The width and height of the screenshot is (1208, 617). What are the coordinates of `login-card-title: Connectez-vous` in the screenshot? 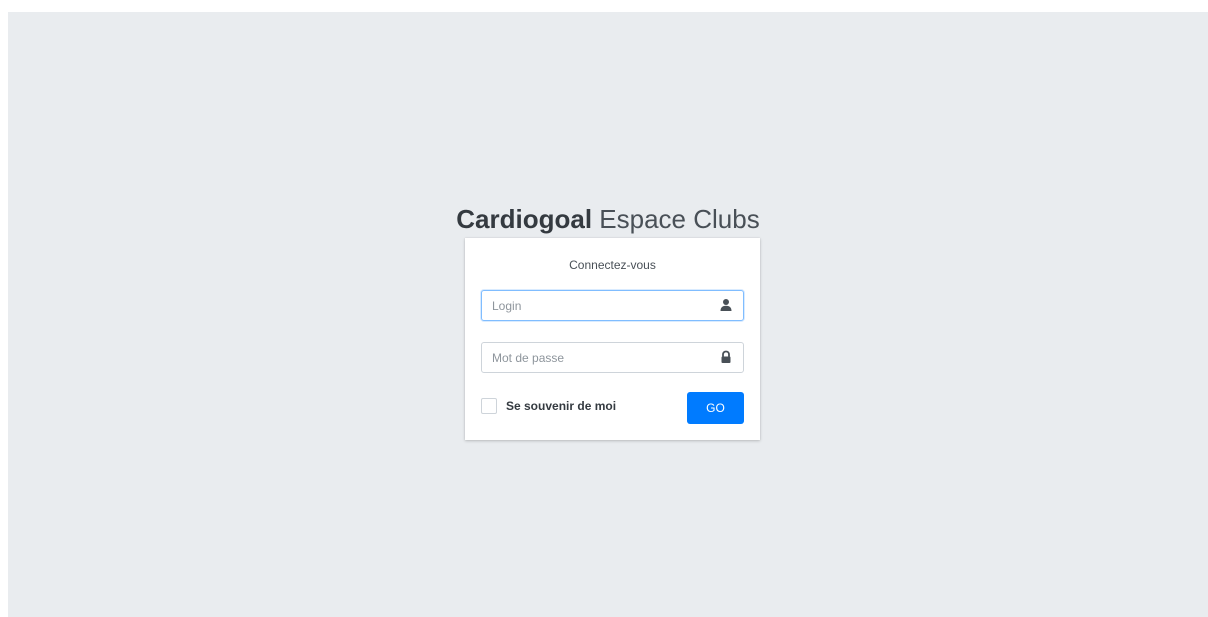 It's located at (612, 265).